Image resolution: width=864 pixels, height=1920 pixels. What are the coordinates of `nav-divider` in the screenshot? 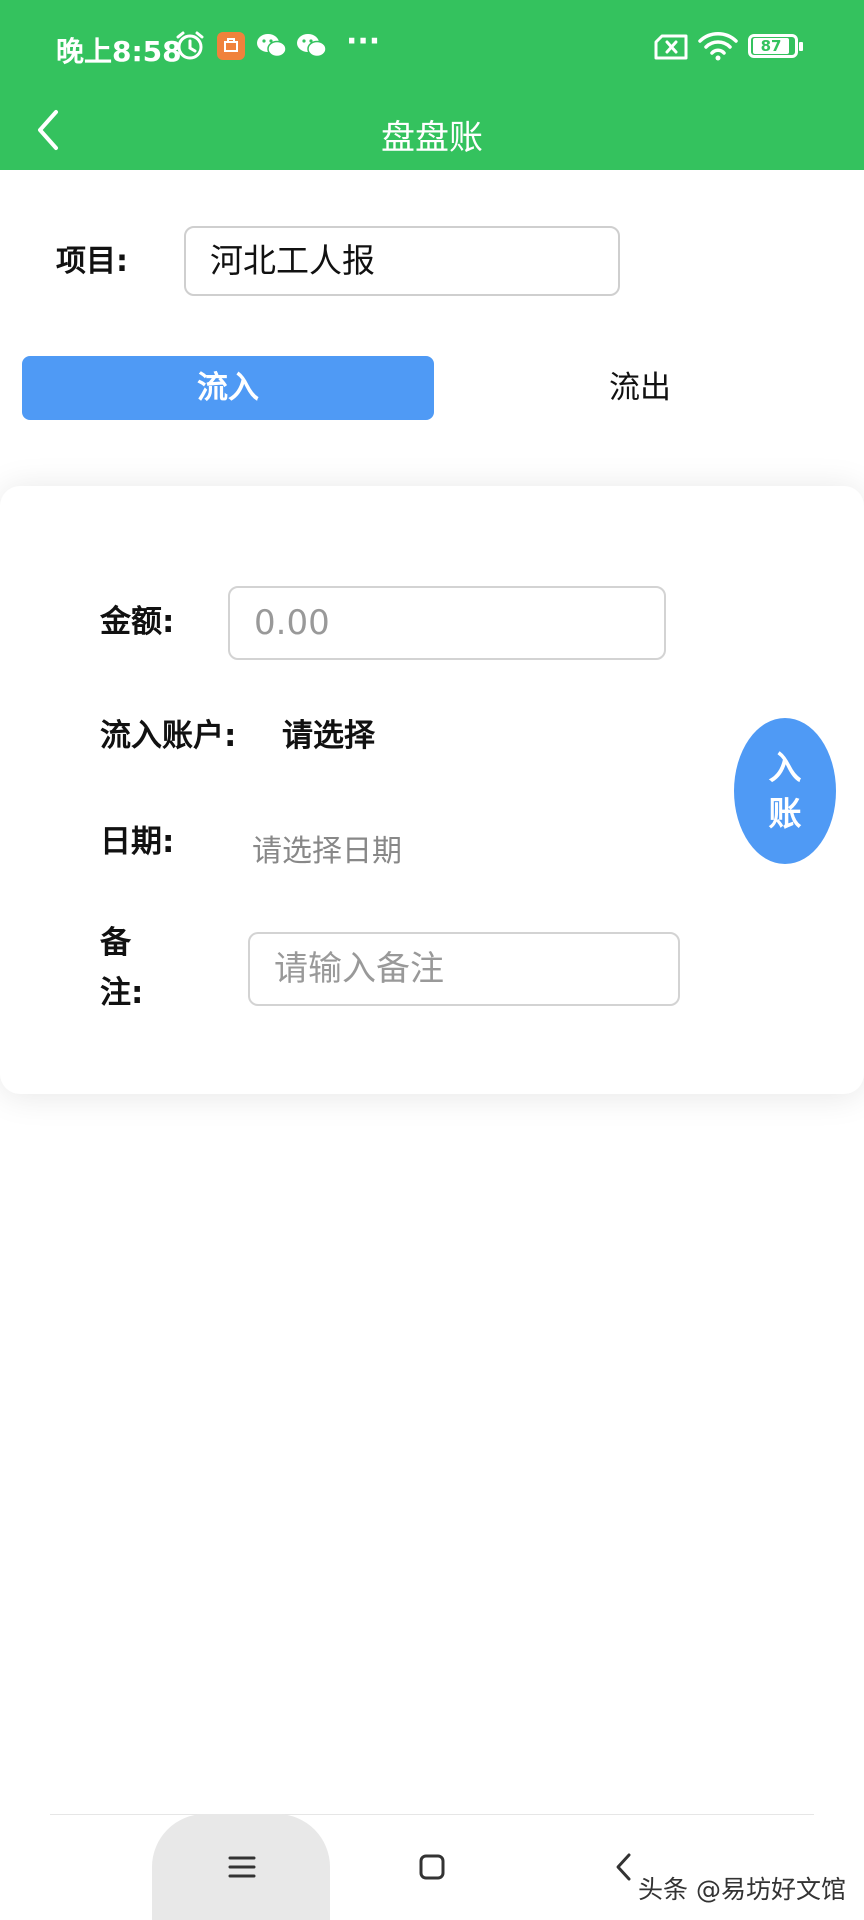 It's located at (432, 1814).